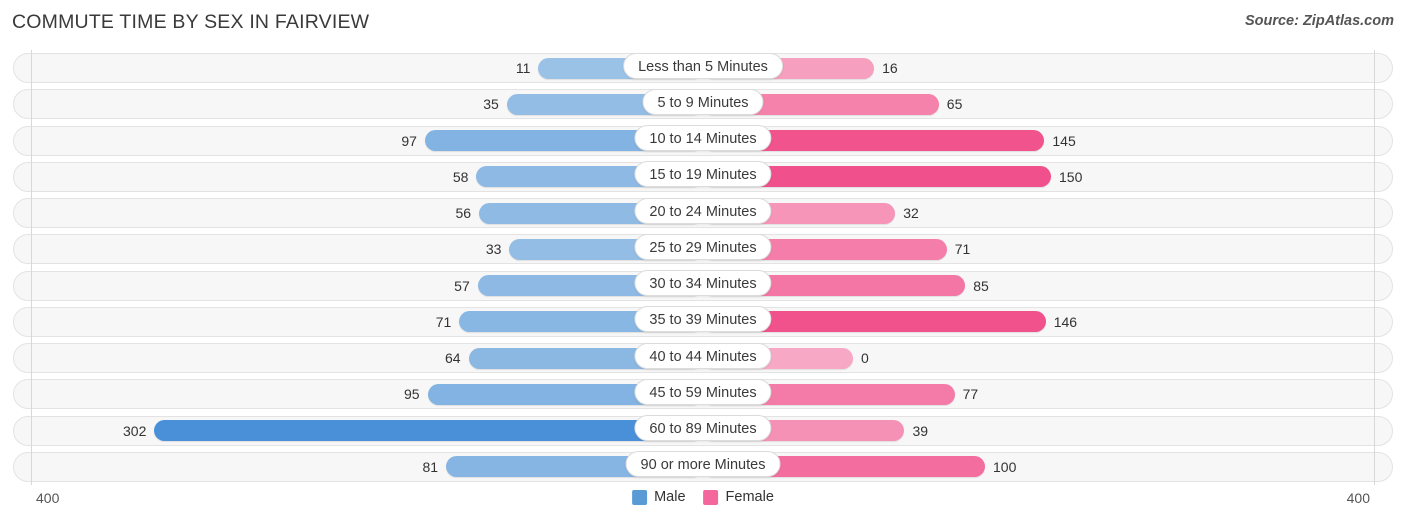 This screenshot has width=1406, height=523. I want to click on category-label: 35 to 39 Minutes, so click(703, 319).